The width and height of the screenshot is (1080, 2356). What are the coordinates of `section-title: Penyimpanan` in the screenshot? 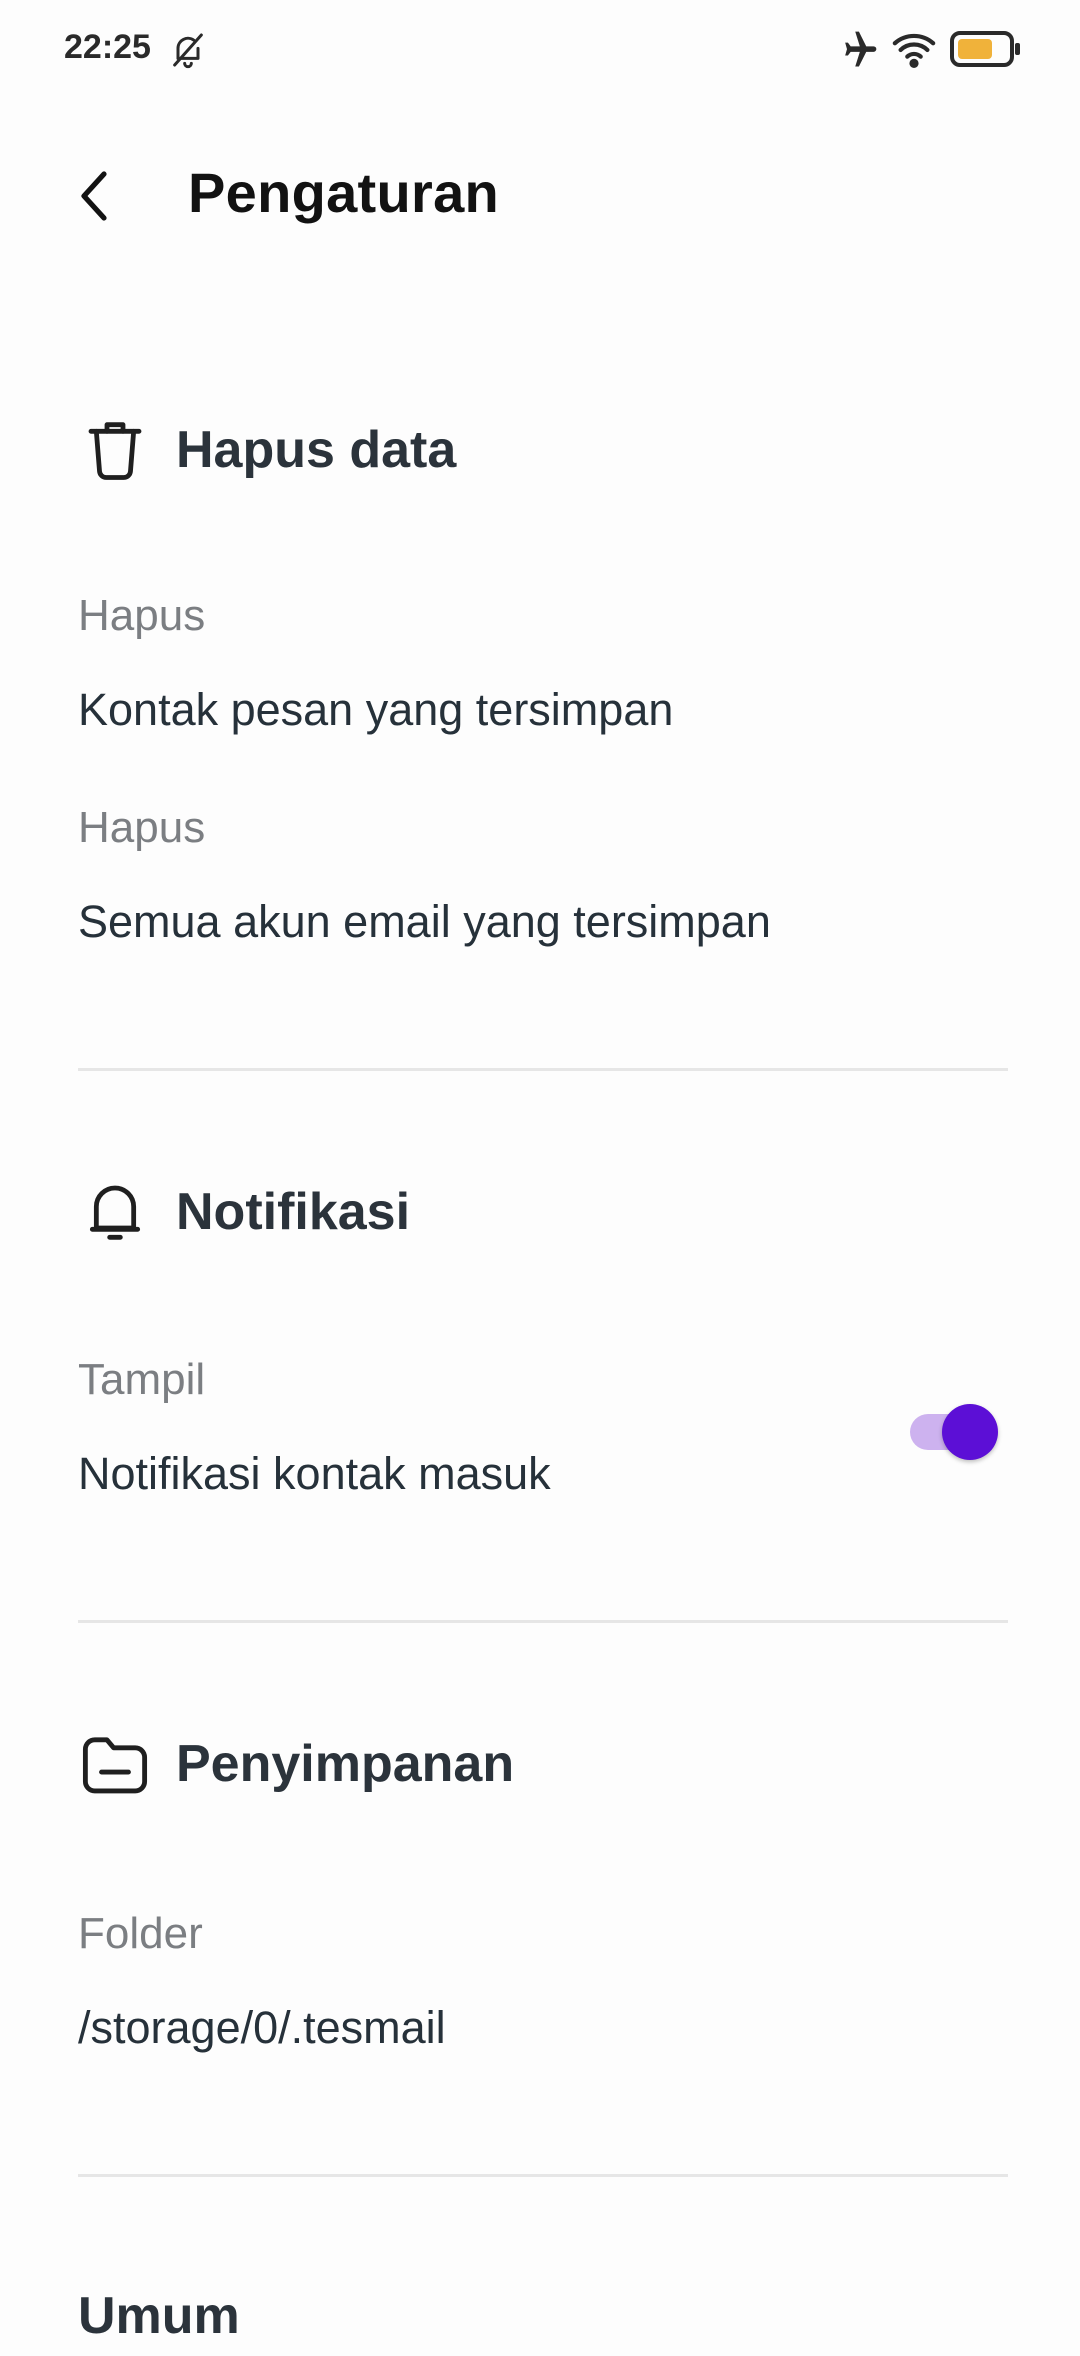 It's located at (345, 1764).